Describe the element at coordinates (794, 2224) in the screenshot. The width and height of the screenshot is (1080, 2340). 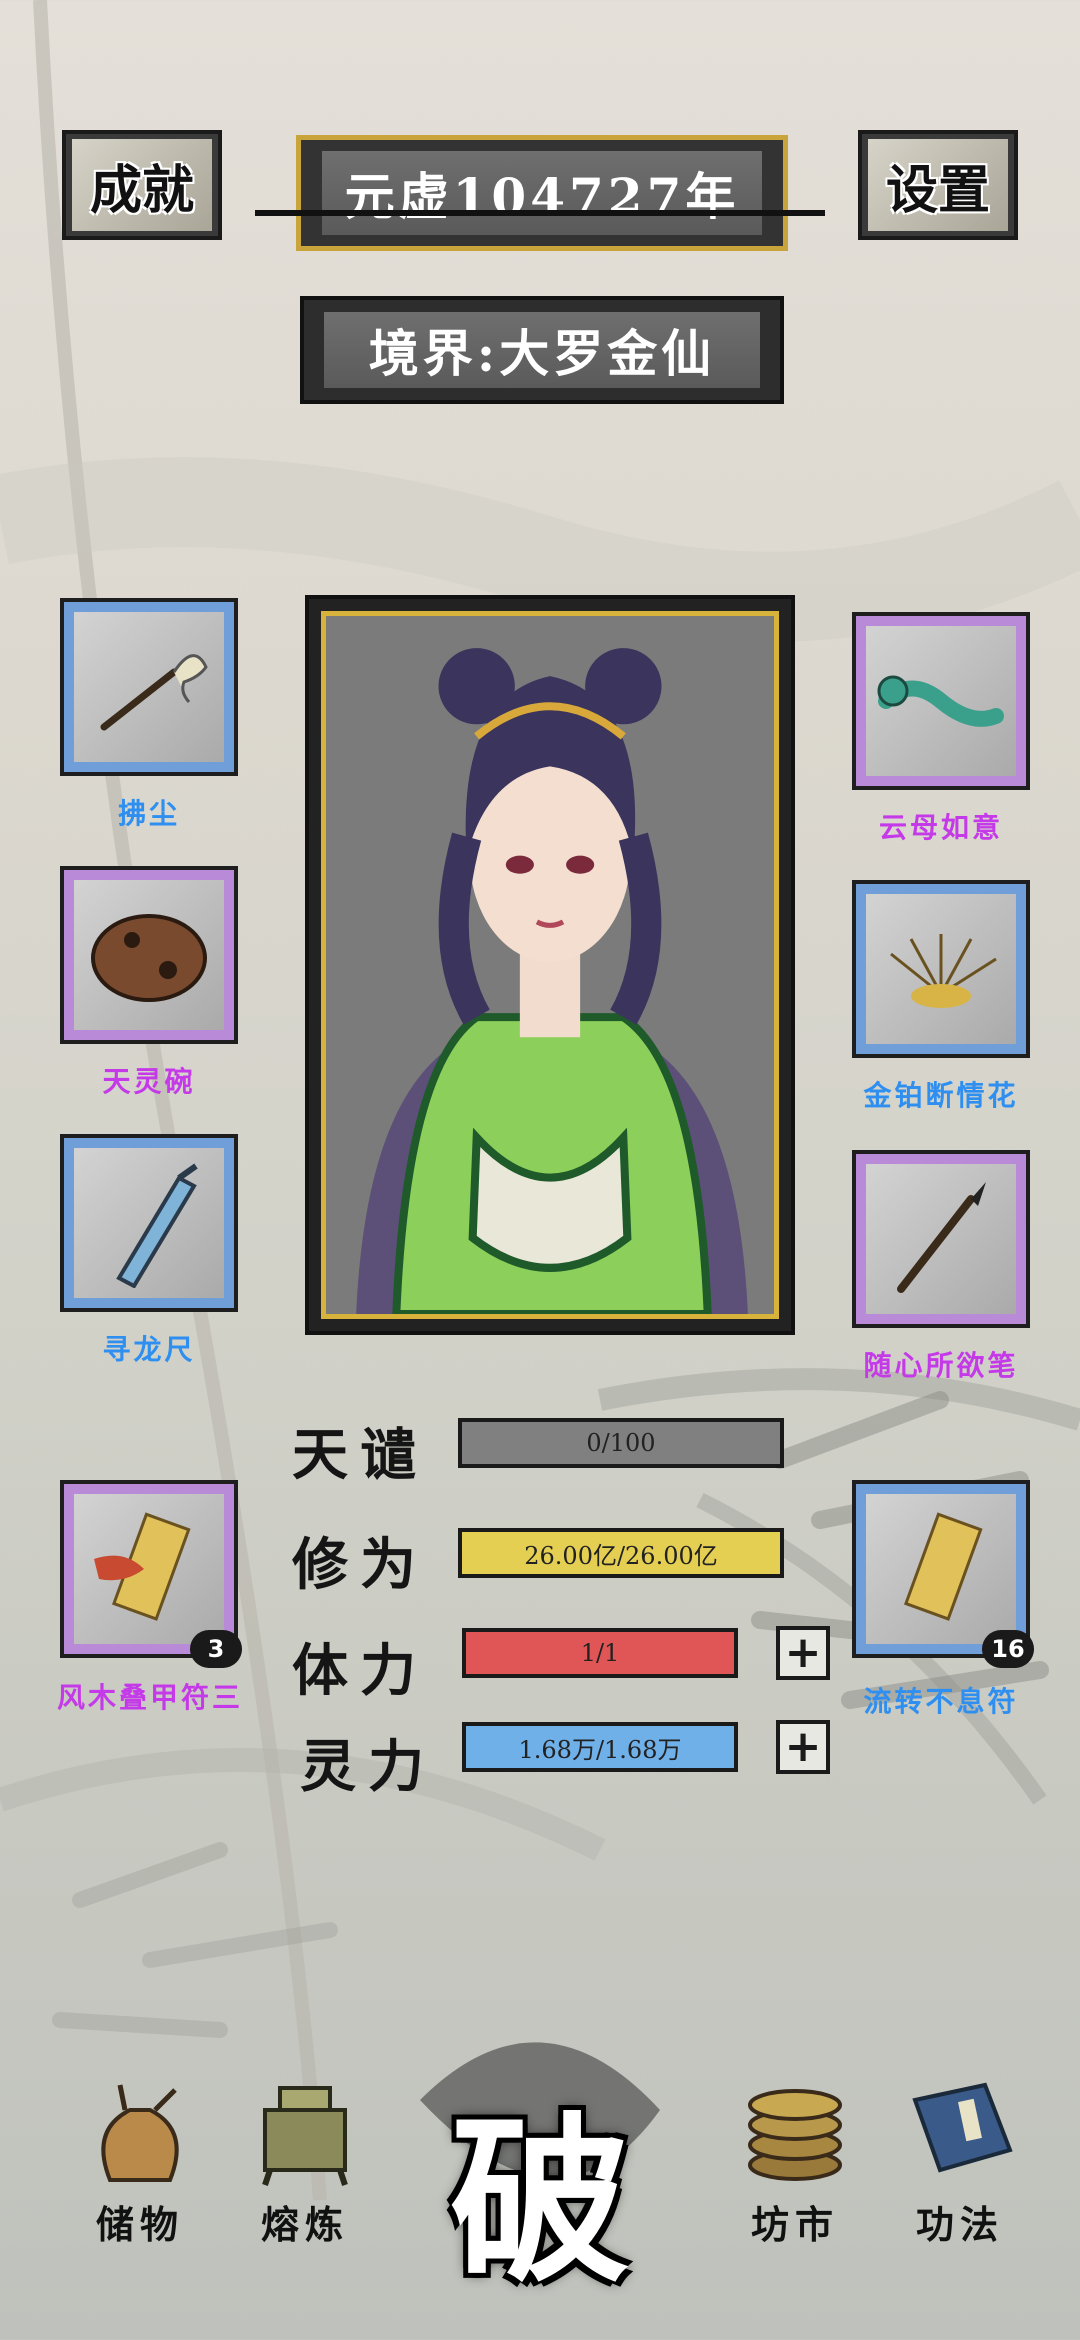
I see `nav-market-label: 坊市` at that location.